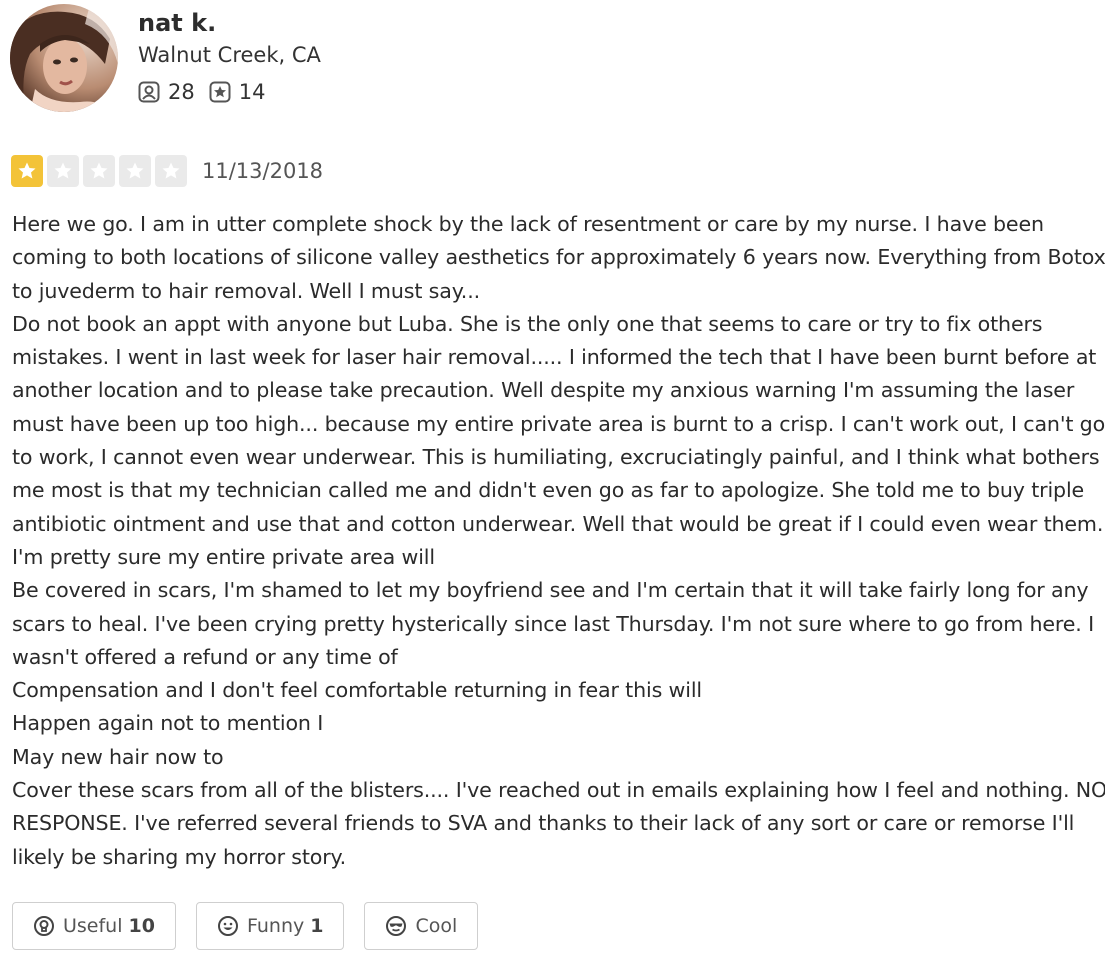 This screenshot has height=970, width=1105. I want to click on sunglasses-icon, so click(396, 926).